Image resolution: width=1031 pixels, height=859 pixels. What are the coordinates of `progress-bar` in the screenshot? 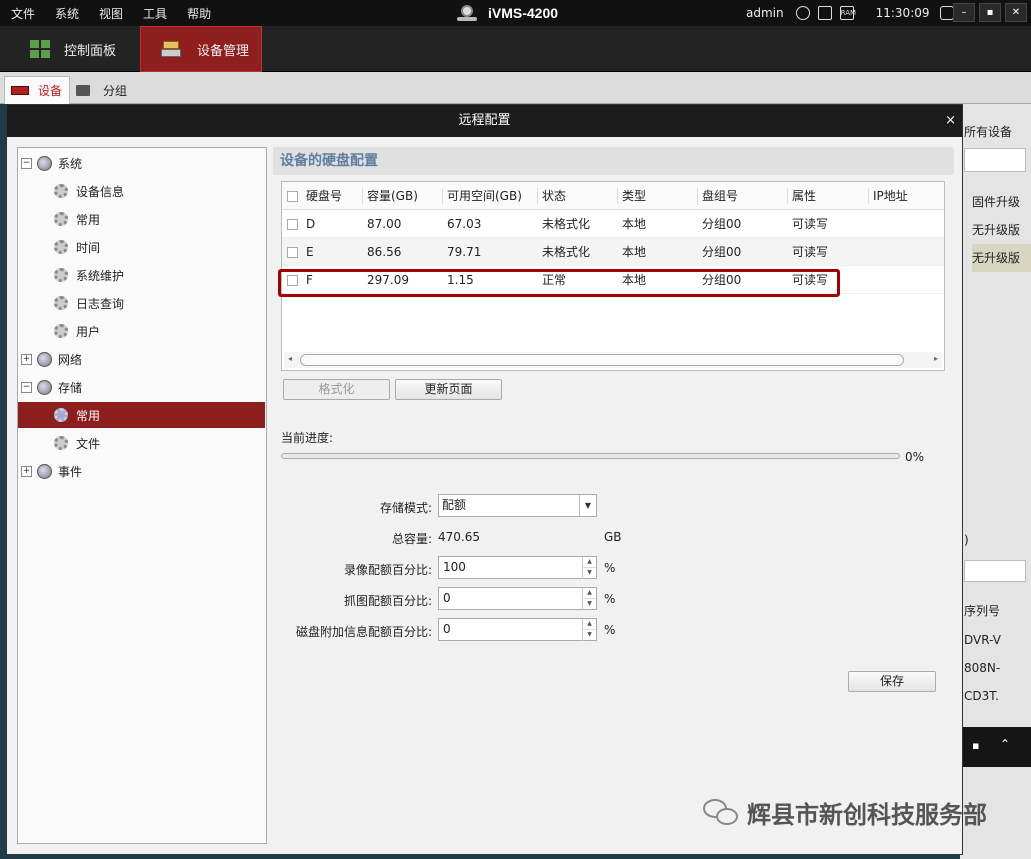 It's located at (590, 456).